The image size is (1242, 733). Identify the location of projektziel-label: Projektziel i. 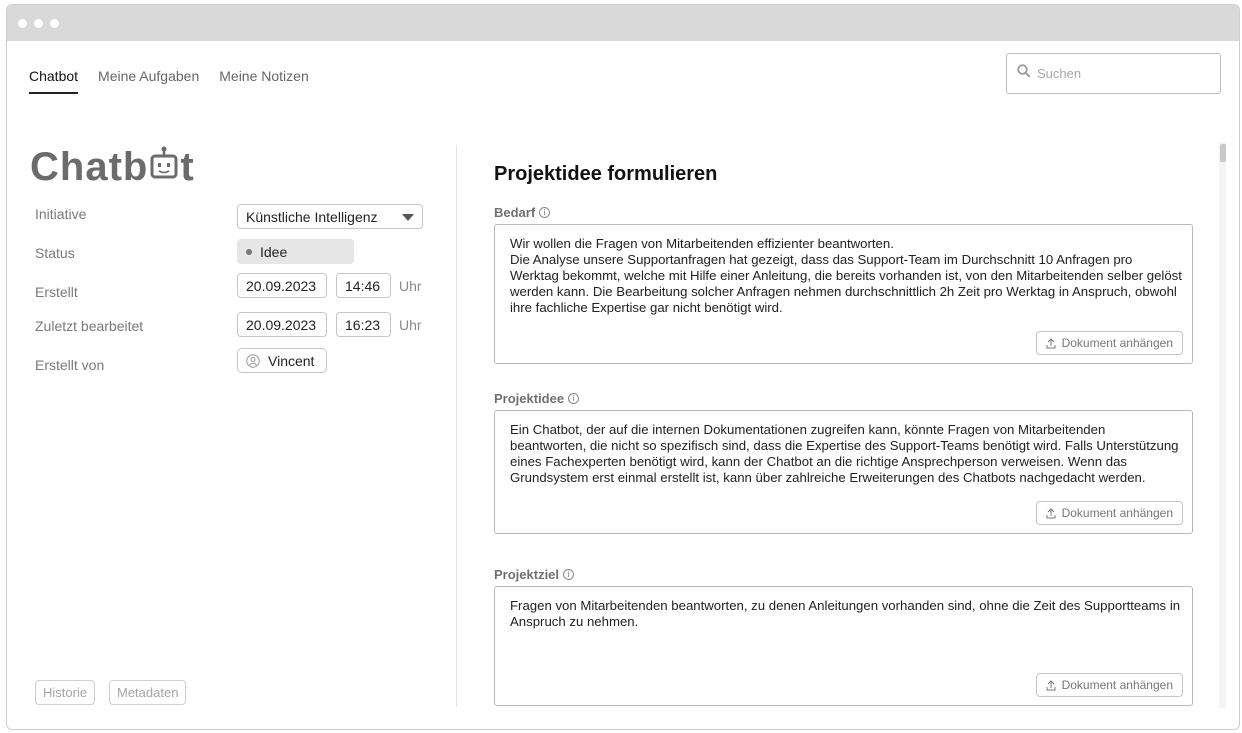
(534, 574).